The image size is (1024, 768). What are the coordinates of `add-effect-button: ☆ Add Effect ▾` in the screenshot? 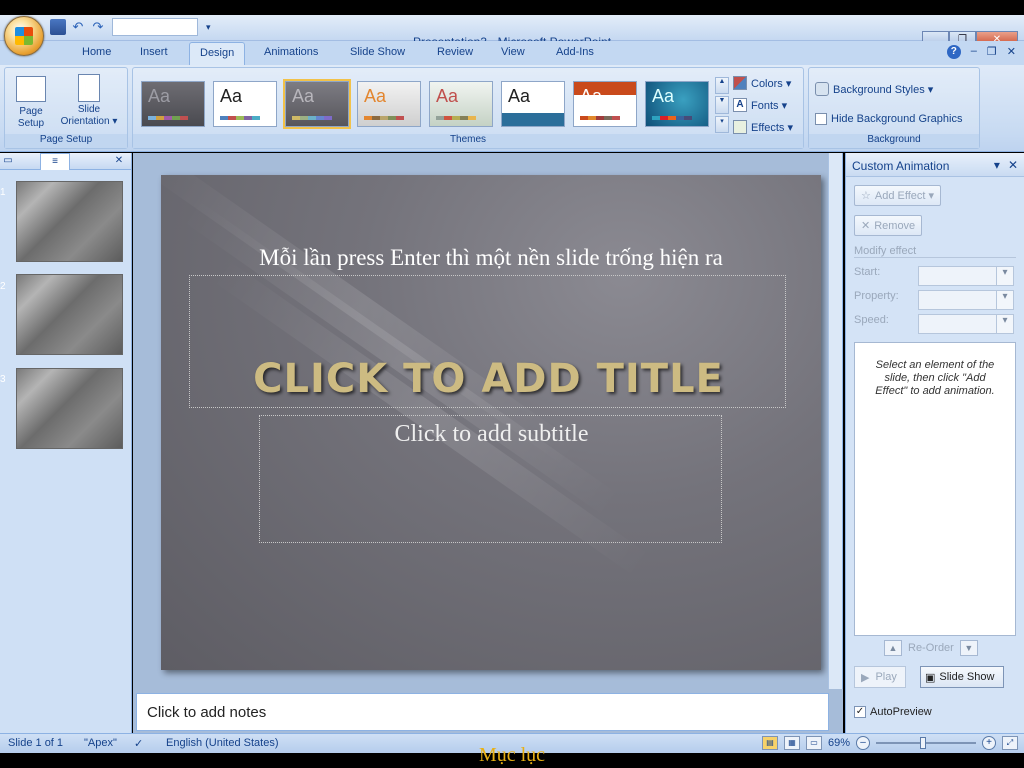 It's located at (898, 195).